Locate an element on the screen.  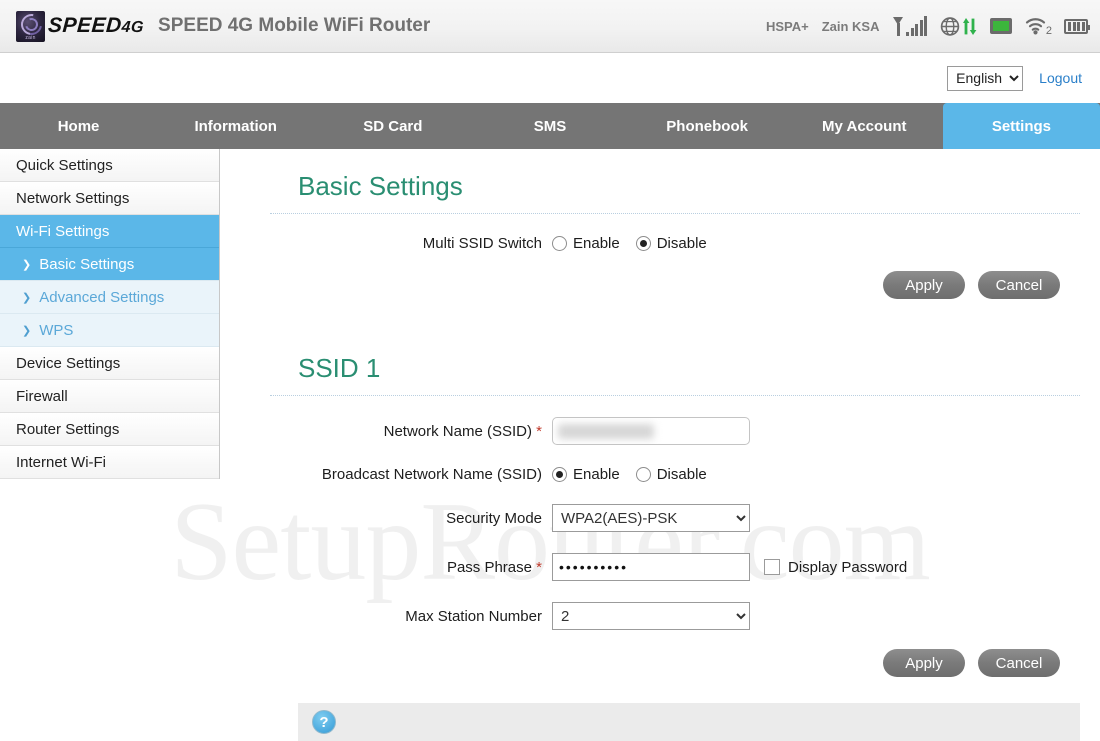
checkbox-icon is located at coordinates (772, 567).